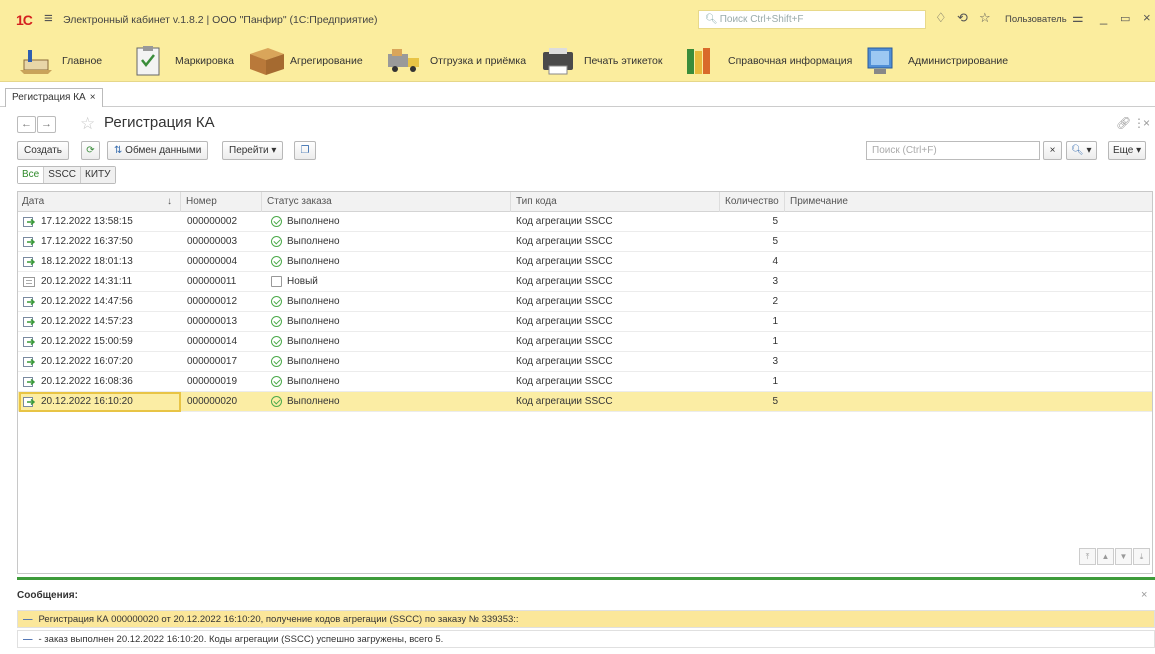 This screenshot has height=654, width=1155. What do you see at coordinates (753, 202) in the screenshot?
I see `column-header-quantity: Количество` at bounding box center [753, 202].